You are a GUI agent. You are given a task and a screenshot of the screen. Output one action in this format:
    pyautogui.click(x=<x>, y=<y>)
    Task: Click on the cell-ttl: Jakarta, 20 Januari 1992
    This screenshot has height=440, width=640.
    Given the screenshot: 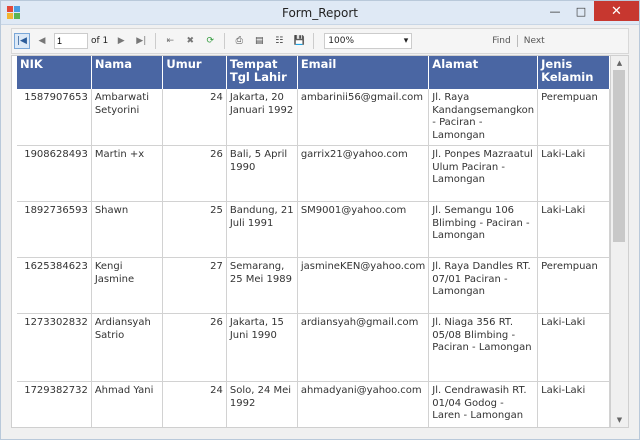 What is the action you would take?
    pyautogui.click(x=262, y=117)
    